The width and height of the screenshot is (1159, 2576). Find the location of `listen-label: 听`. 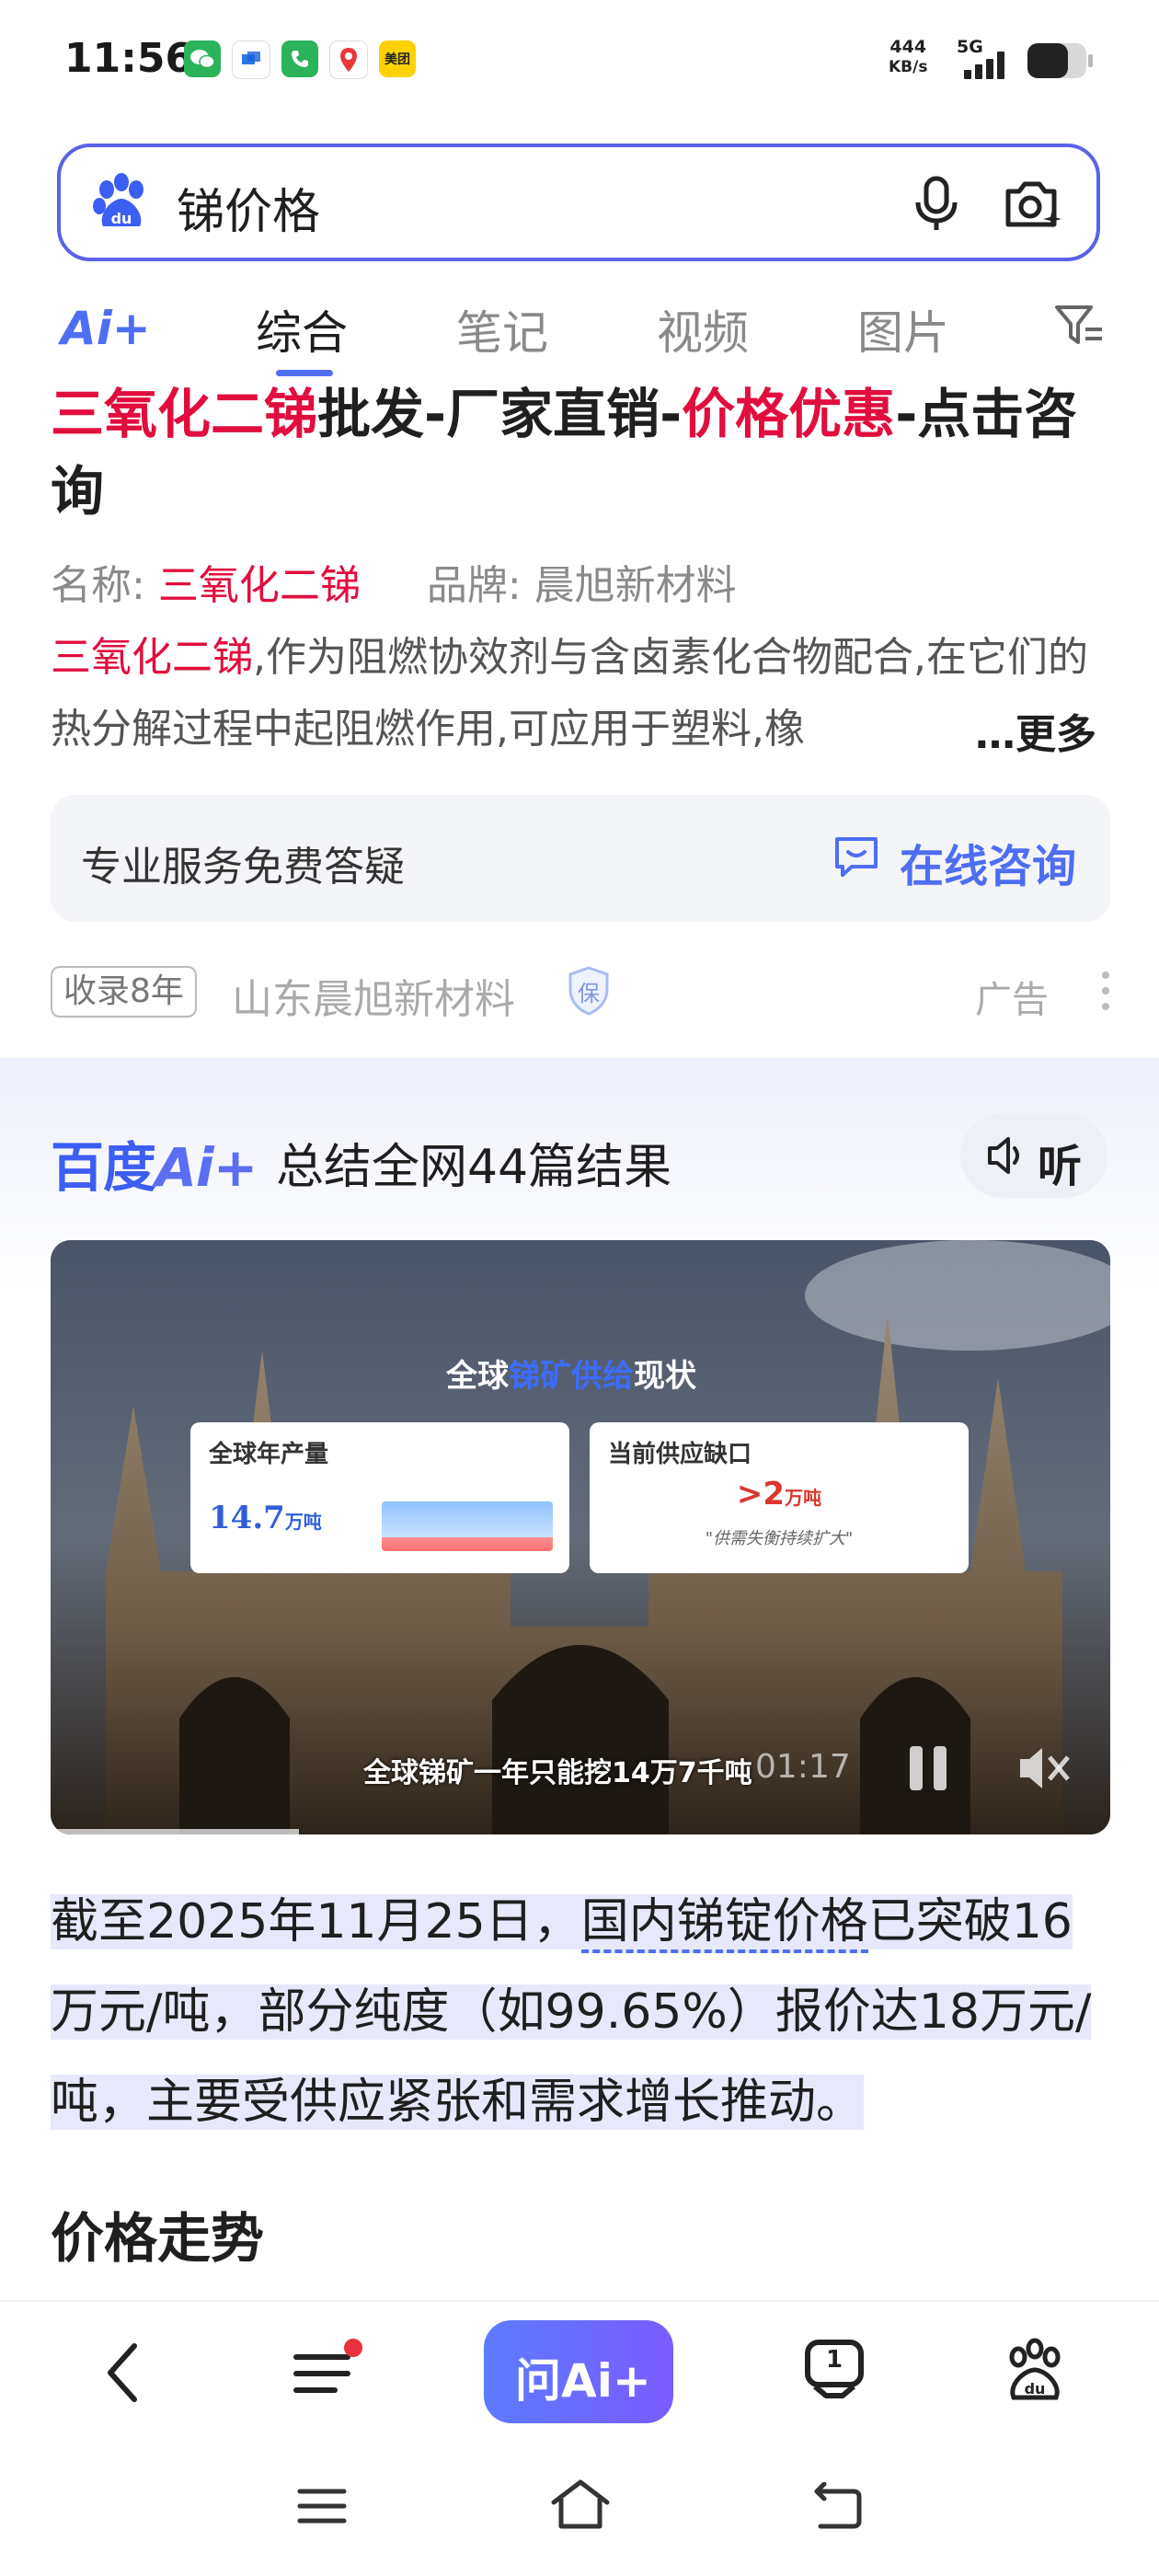

listen-label: 听 is located at coordinates (1060, 1162).